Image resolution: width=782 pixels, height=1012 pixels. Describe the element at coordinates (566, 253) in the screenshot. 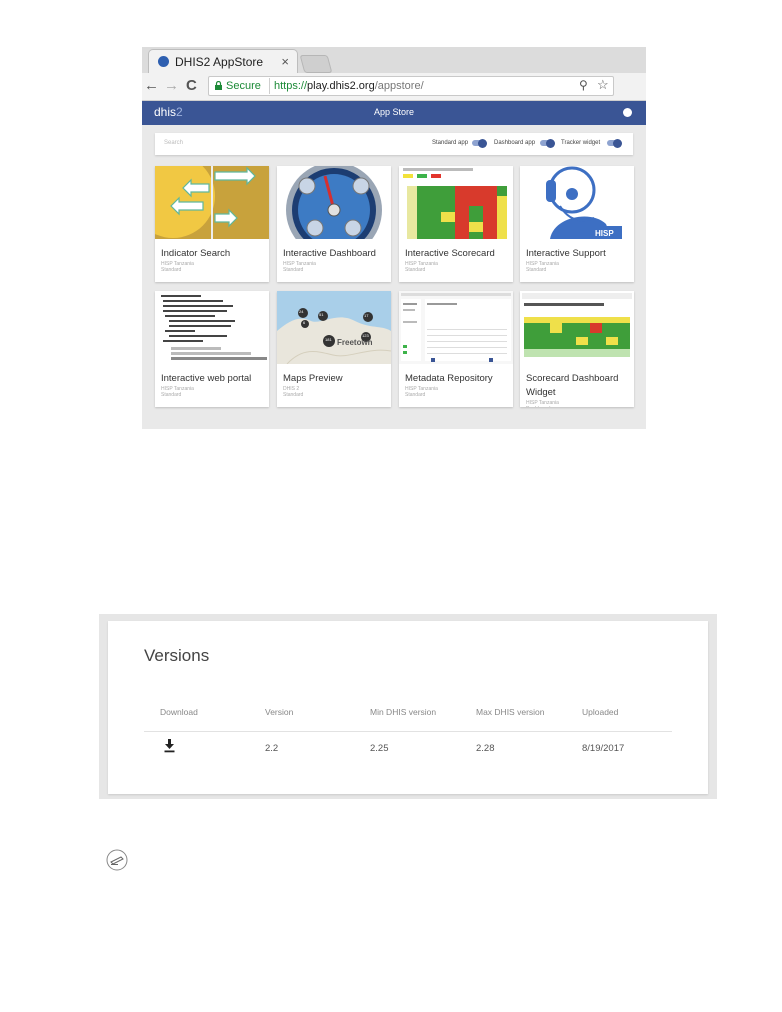

I see `app-name: Interactive Support` at that location.